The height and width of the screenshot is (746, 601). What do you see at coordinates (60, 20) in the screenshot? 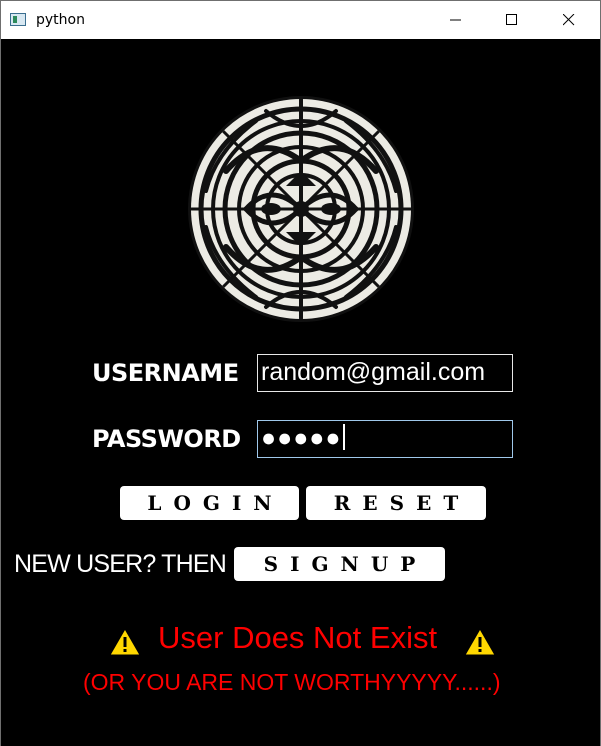
I see `window-title: python` at bounding box center [60, 20].